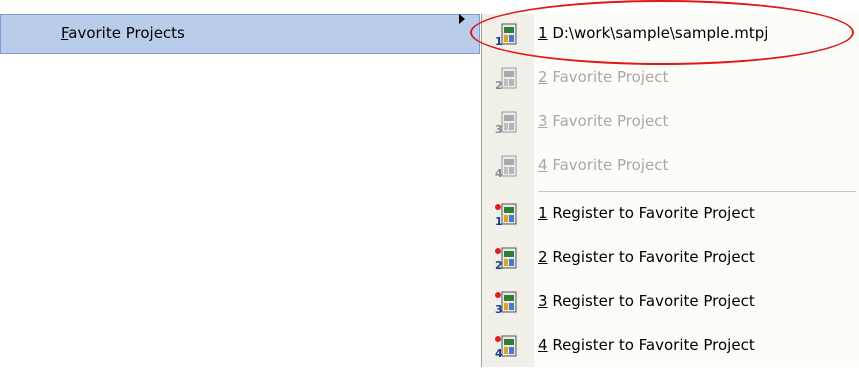 This screenshot has width=859, height=370. What do you see at coordinates (646, 301) in the screenshot?
I see `menu-item-label: 3 Register to Favorite Project` at bounding box center [646, 301].